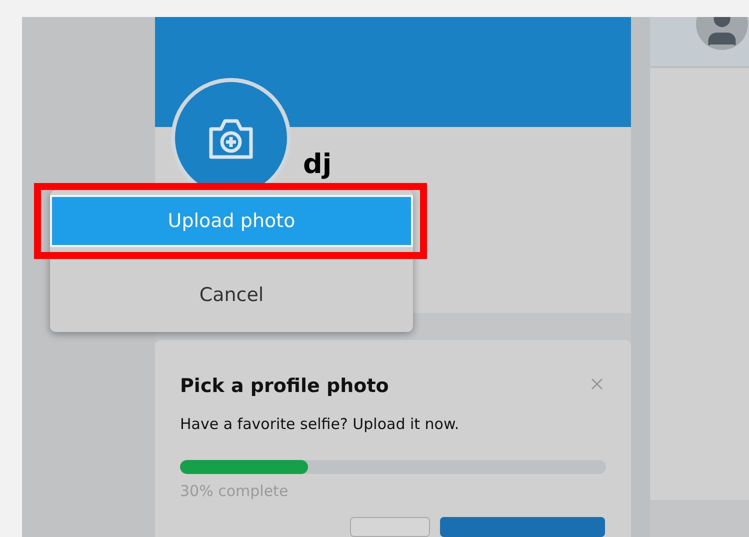 The width and height of the screenshot is (749, 537). What do you see at coordinates (320, 424) in the screenshot?
I see `card-description: Have a favorite selfie? Upload it now.` at bounding box center [320, 424].